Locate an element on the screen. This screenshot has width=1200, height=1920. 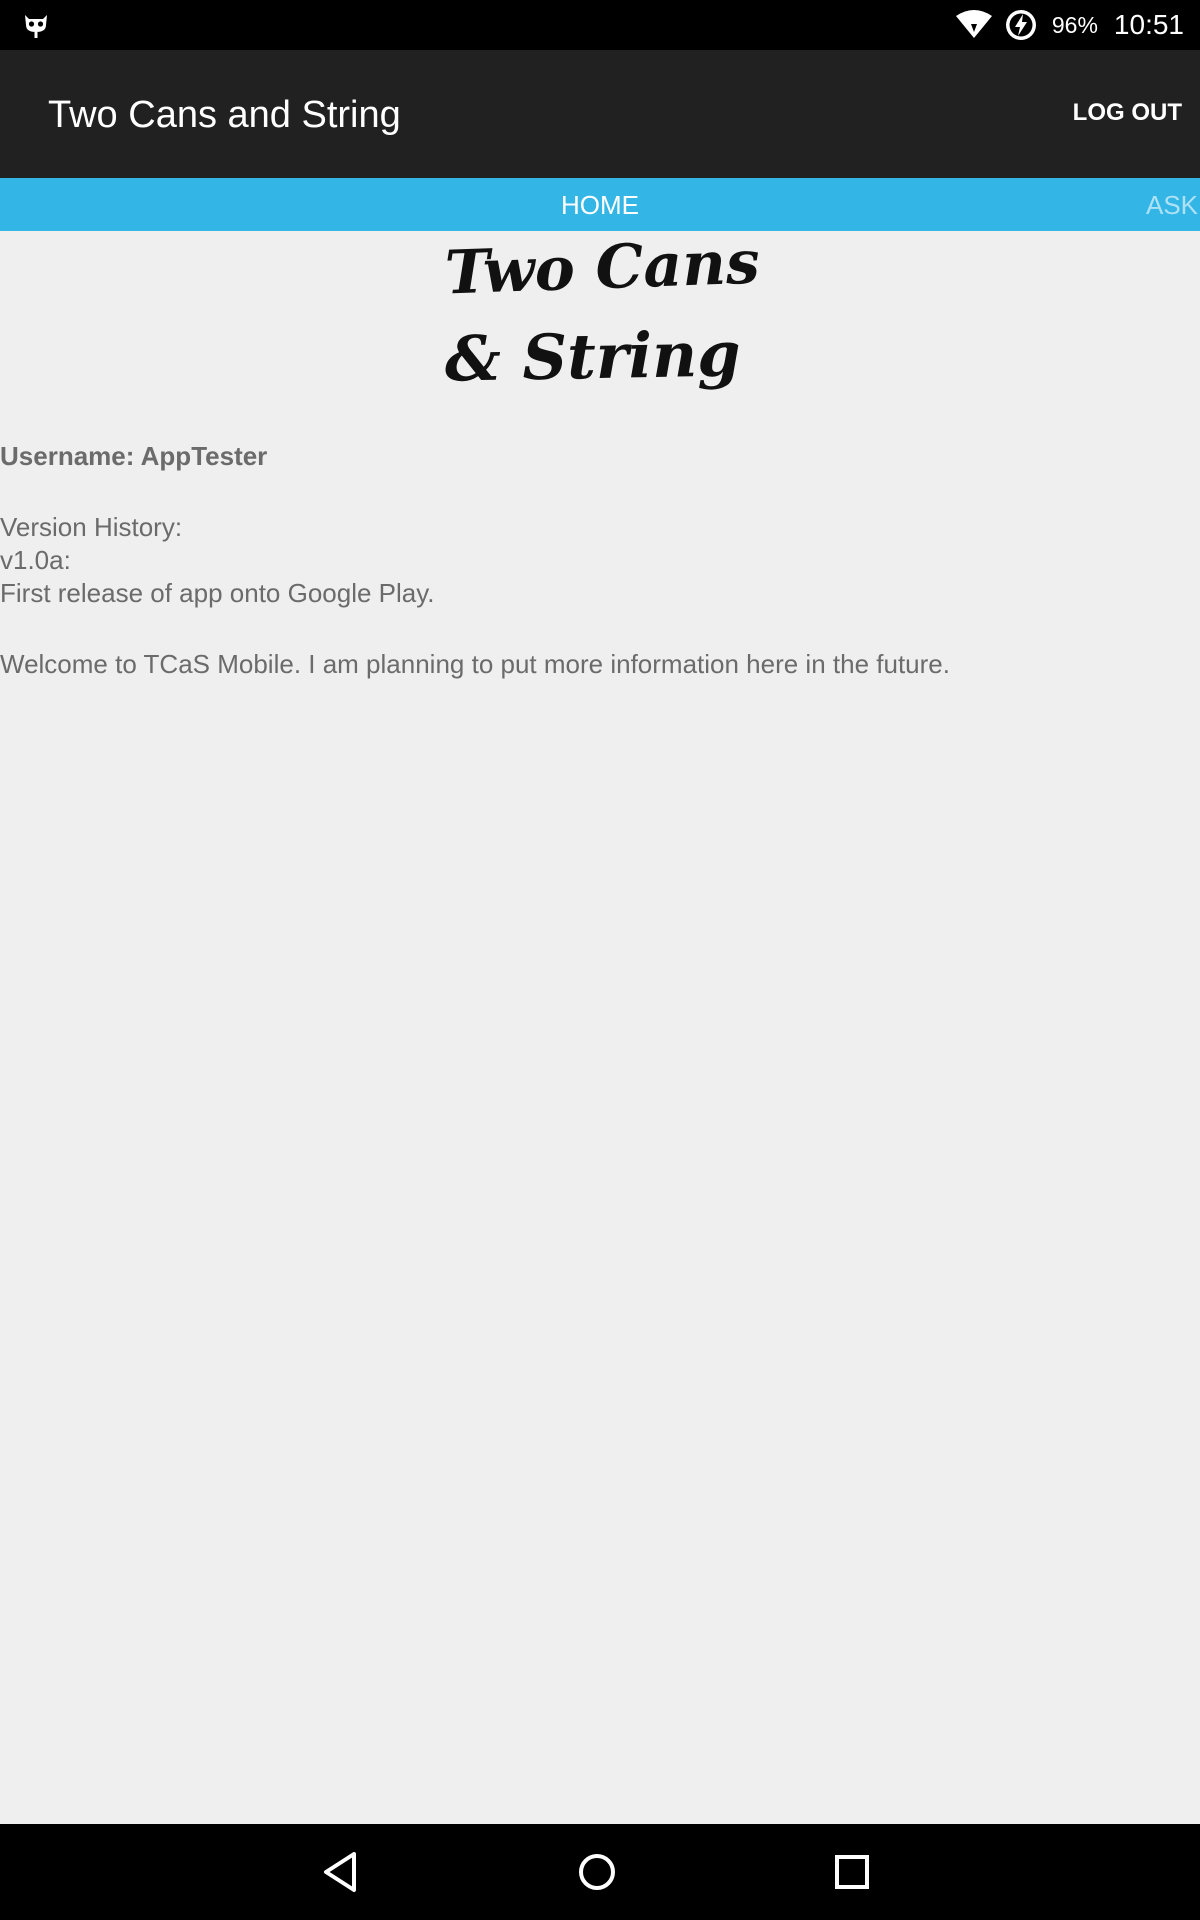
tab-ask: ASK is located at coordinates (1172, 205).